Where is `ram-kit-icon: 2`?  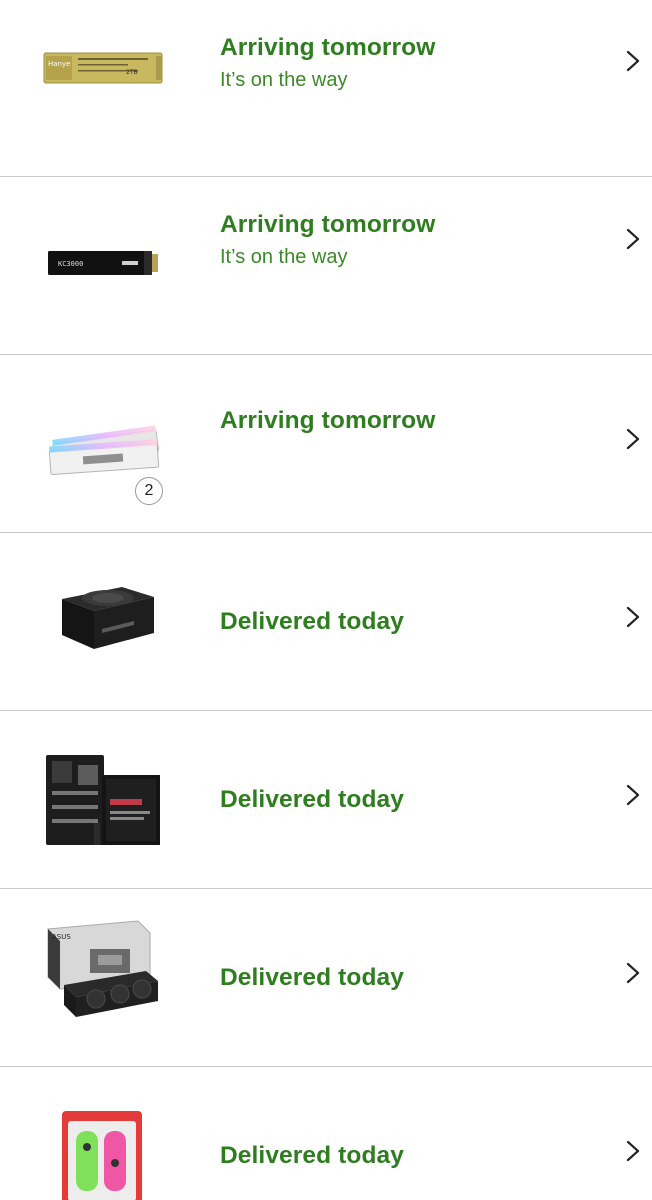 ram-kit-icon: 2 is located at coordinates (102, 432).